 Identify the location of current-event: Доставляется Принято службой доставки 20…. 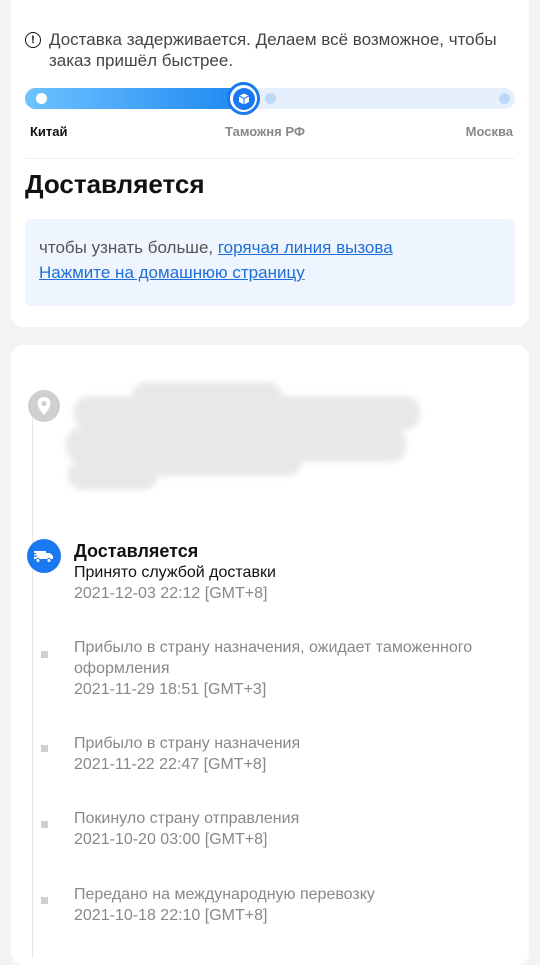
(294, 572).